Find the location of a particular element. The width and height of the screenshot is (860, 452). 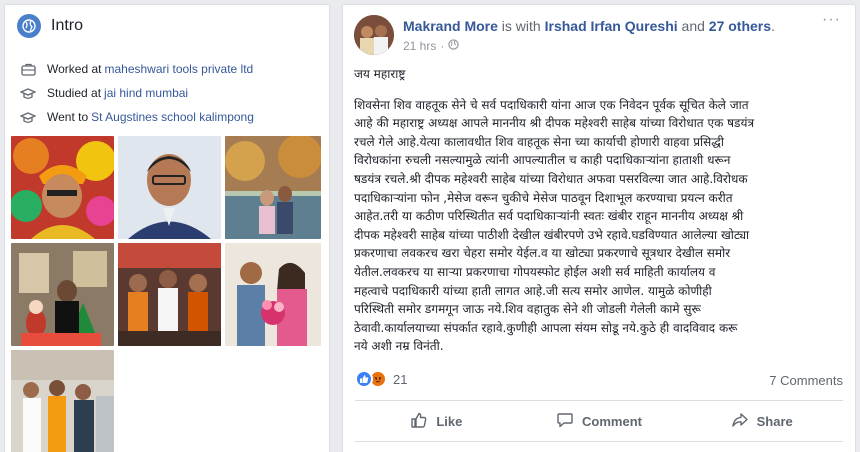

intro-item-work: Worked at maheshwari tools private ltd is located at coordinates (174, 69).